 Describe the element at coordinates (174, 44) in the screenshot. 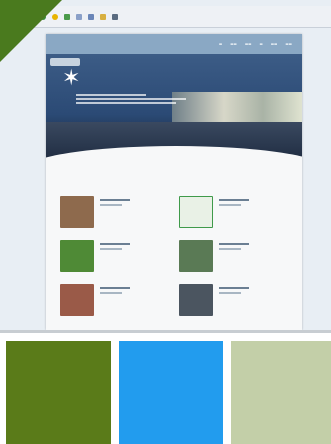

I see `site-navigation: ▬ ▬▬ ▬▬ ▬ ▬▬ ▬▬` at that location.